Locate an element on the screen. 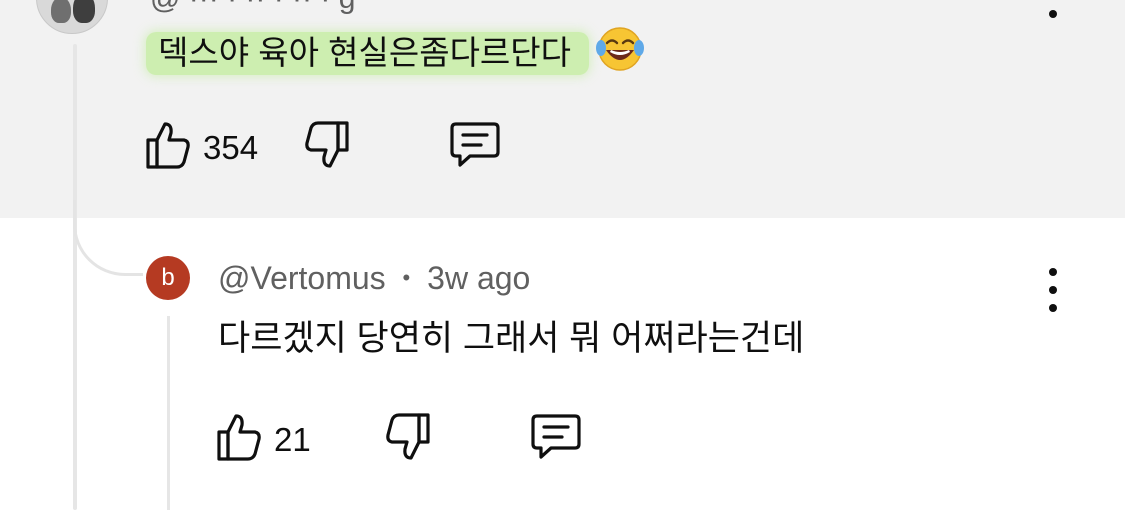 The image size is (1125, 510). like-count: 21 is located at coordinates (292, 439).